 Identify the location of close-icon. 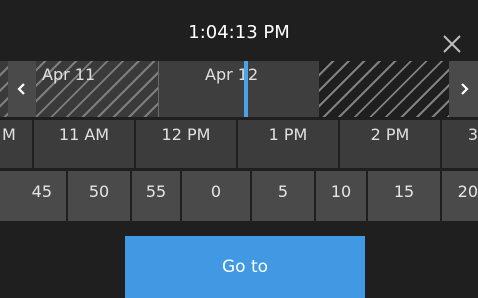
(452, 44).